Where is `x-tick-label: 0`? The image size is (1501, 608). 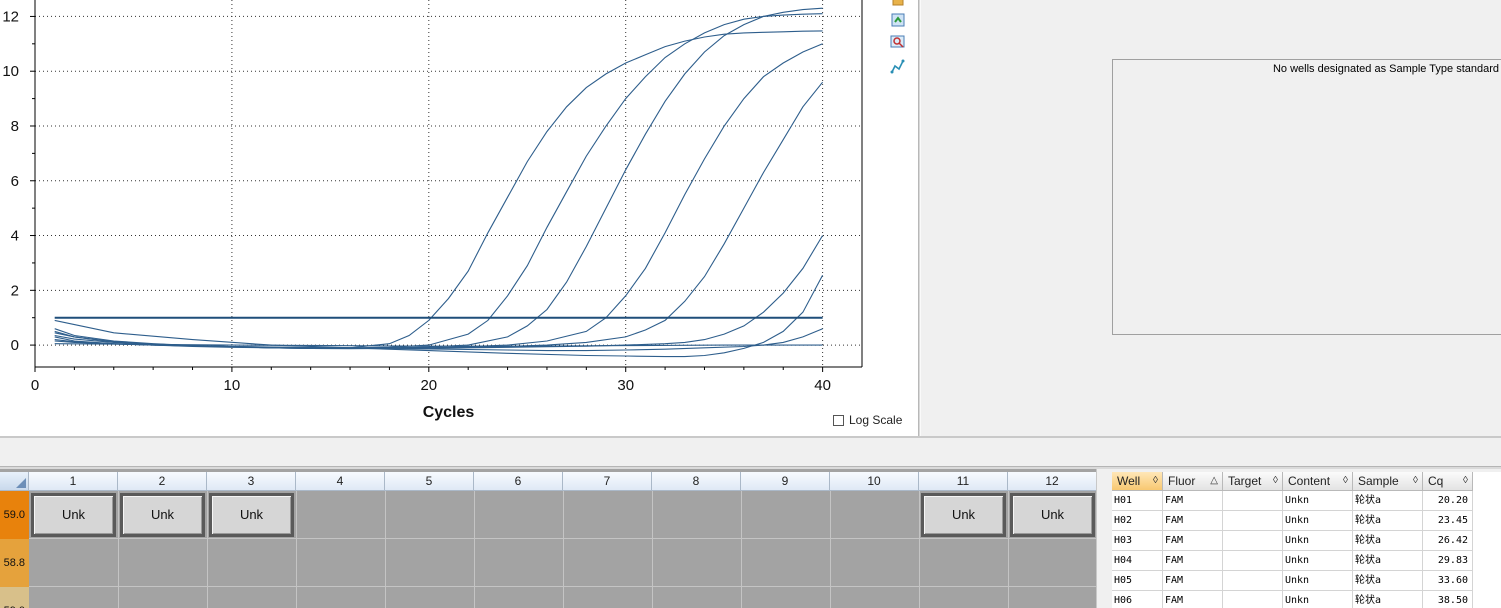 x-tick-label: 0 is located at coordinates (35, 385).